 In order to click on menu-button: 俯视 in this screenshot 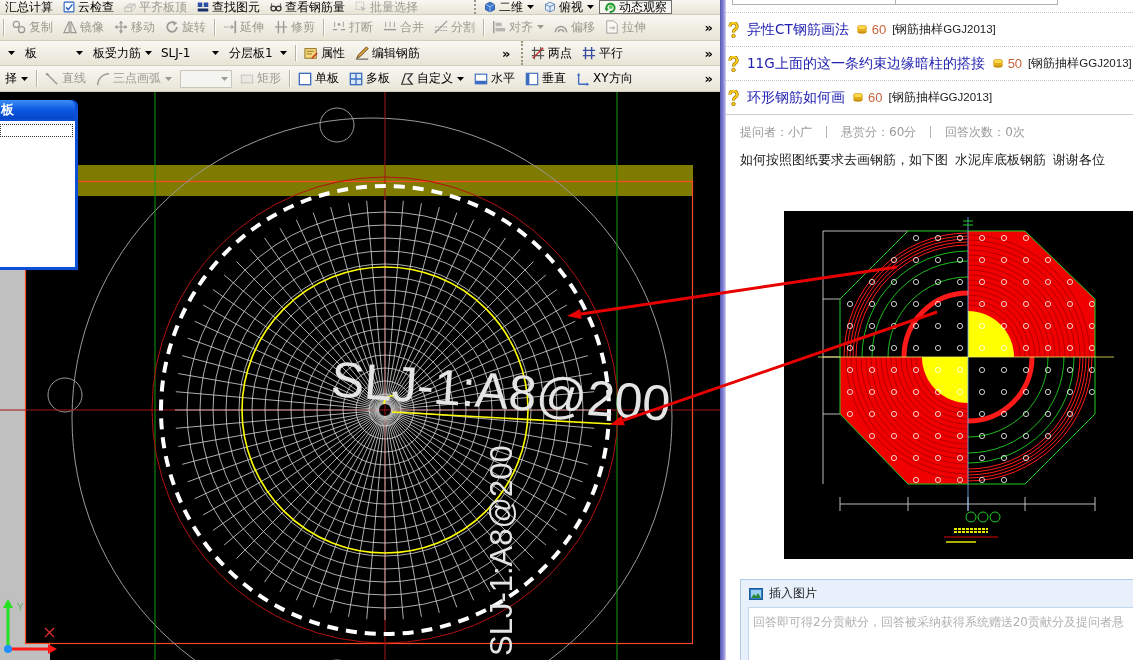, I will do `click(569, 7)`.